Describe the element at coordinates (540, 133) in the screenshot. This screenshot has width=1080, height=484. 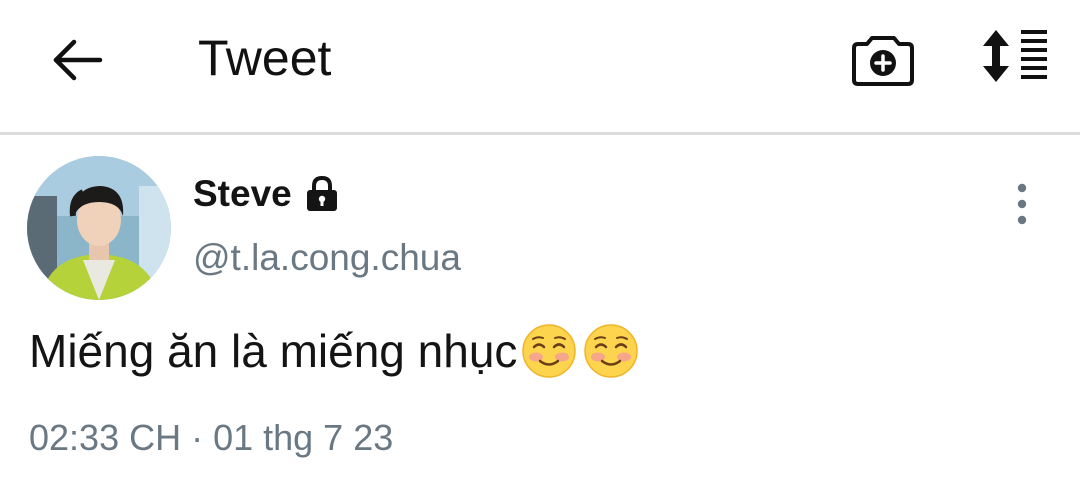
I see `header-divider` at that location.